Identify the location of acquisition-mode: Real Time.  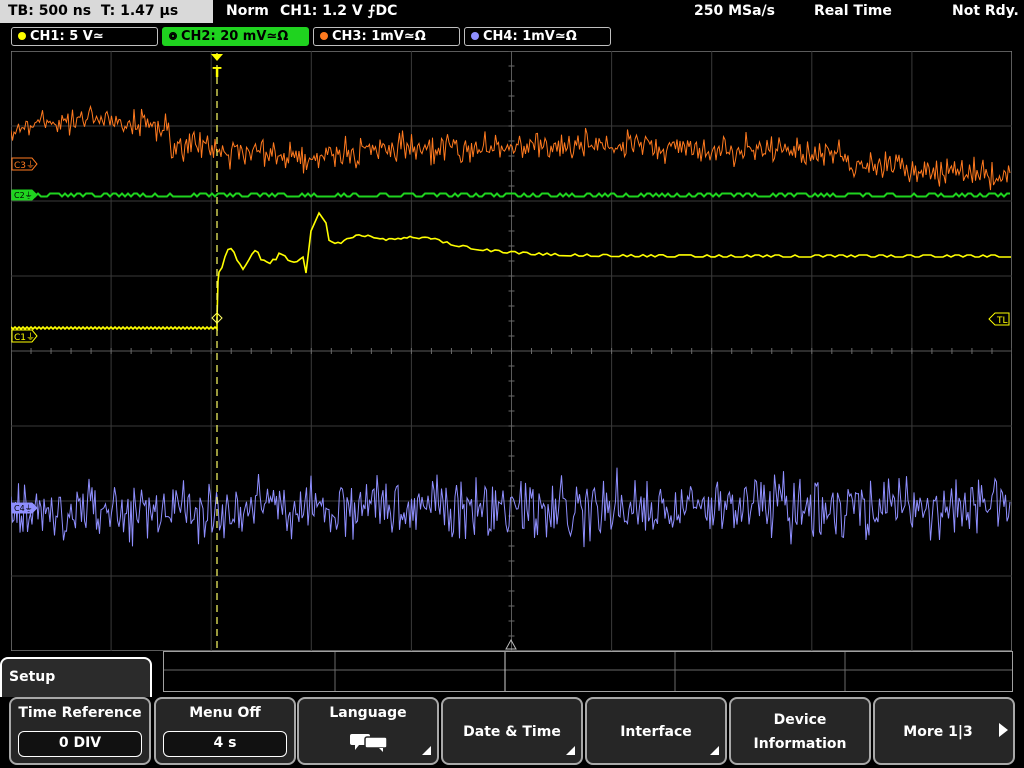
(853, 11).